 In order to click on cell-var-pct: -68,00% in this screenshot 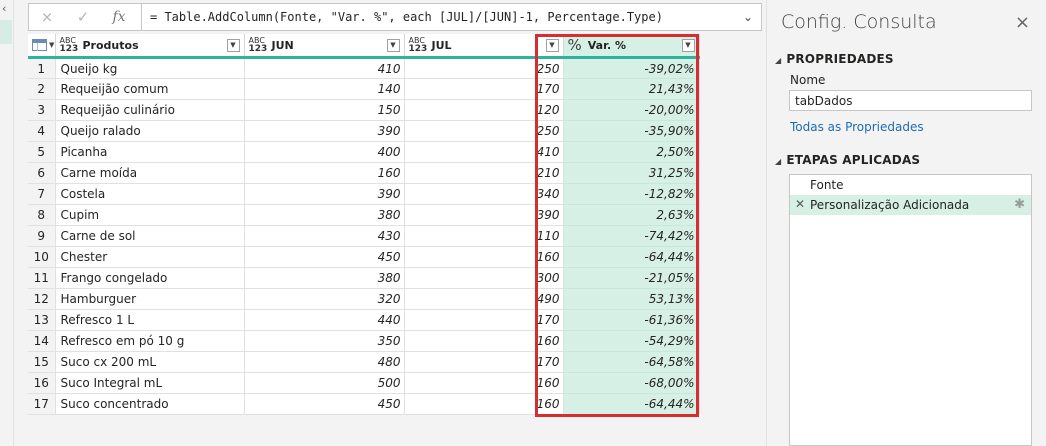, I will do `click(631, 383)`.